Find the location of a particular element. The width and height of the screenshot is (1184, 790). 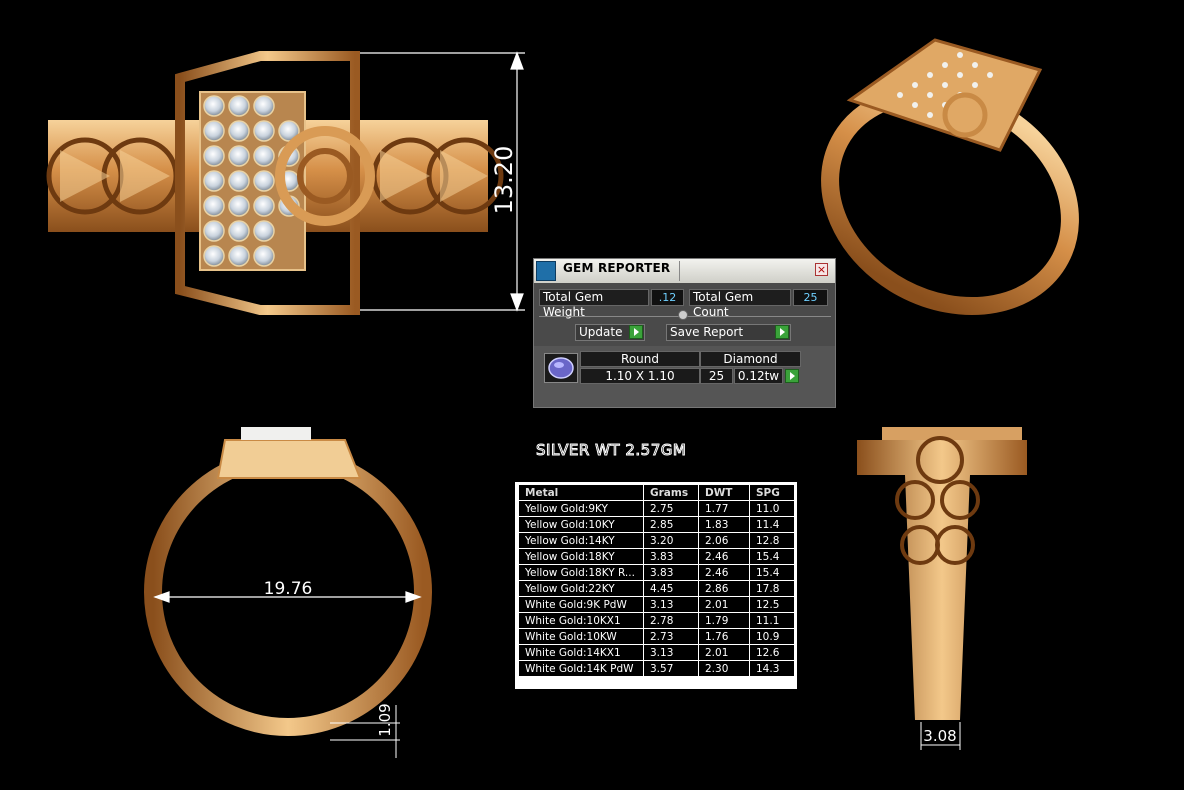

metal-cell: White Gold:14K PdW is located at coordinates (581, 668).